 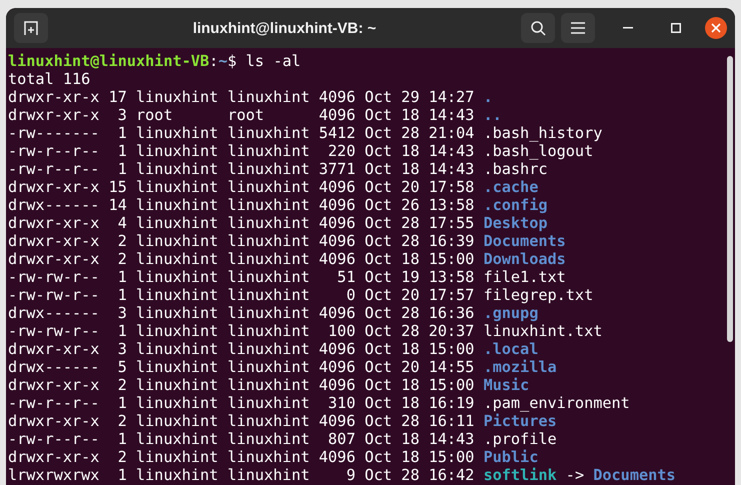 What do you see at coordinates (241, 205) in the screenshot?
I see `file-info: drwx------ 14 linuxhint linuxhint 4096 Oct 26 13:58` at bounding box center [241, 205].